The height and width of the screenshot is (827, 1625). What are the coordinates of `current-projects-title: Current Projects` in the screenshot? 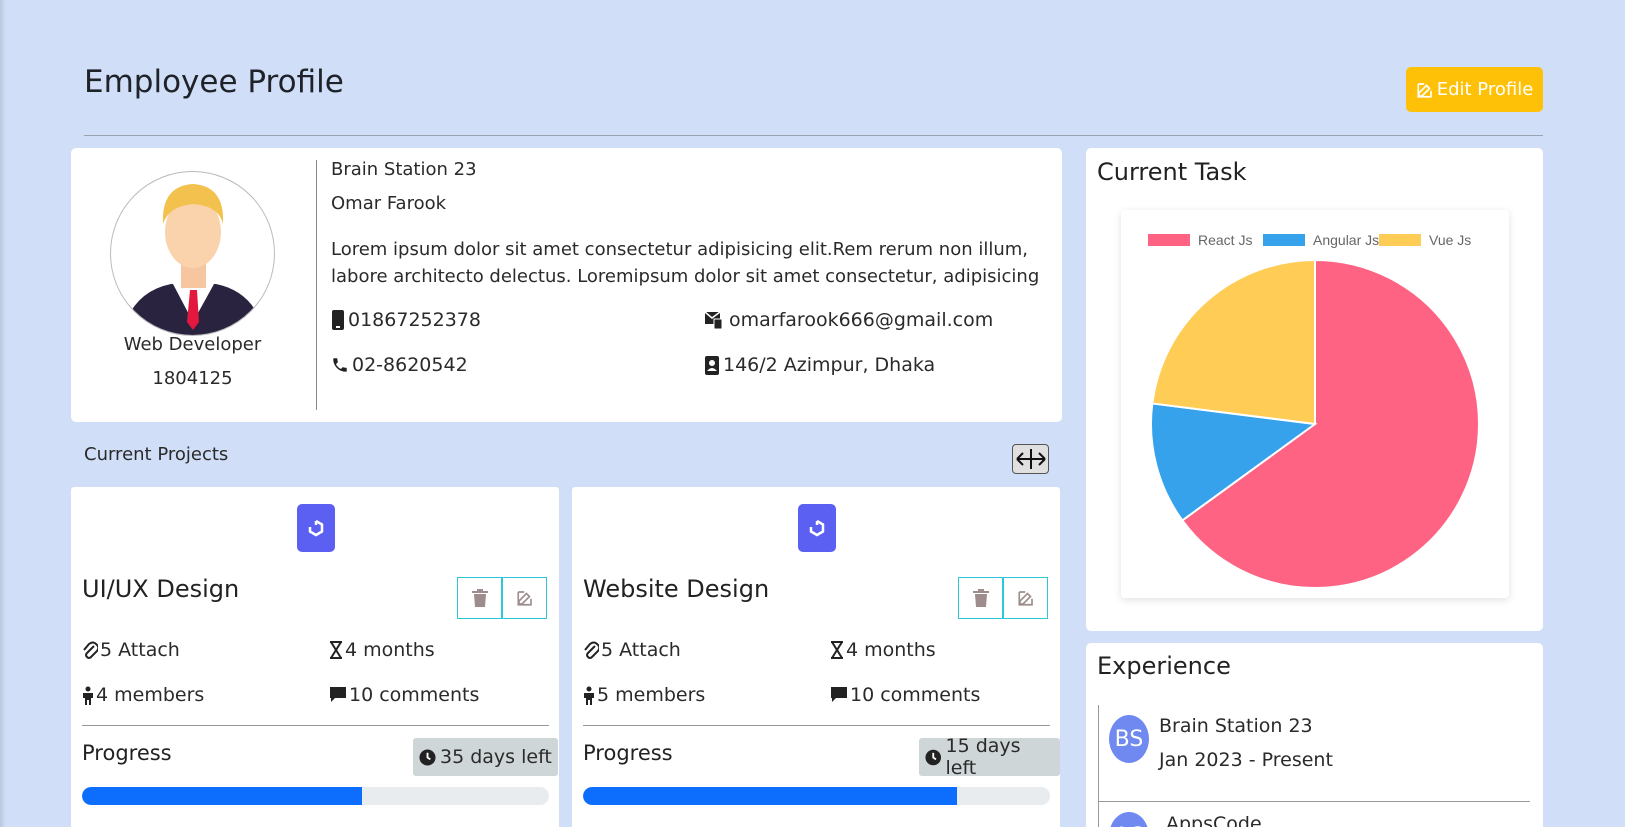 It's located at (156, 454).